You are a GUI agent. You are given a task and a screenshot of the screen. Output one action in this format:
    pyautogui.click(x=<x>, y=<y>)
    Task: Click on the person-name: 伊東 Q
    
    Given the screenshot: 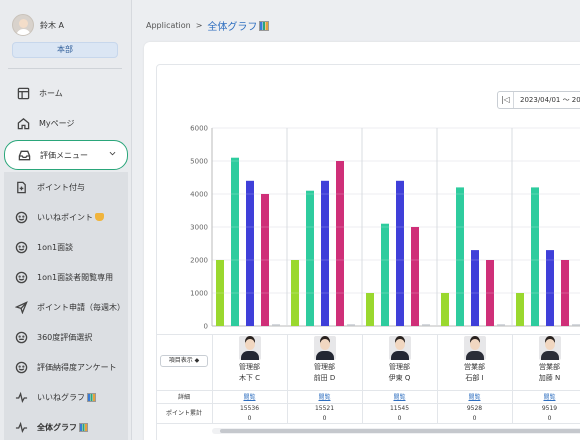 What is the action you would take?
    pyautogui.click(x=399, y=378)
    